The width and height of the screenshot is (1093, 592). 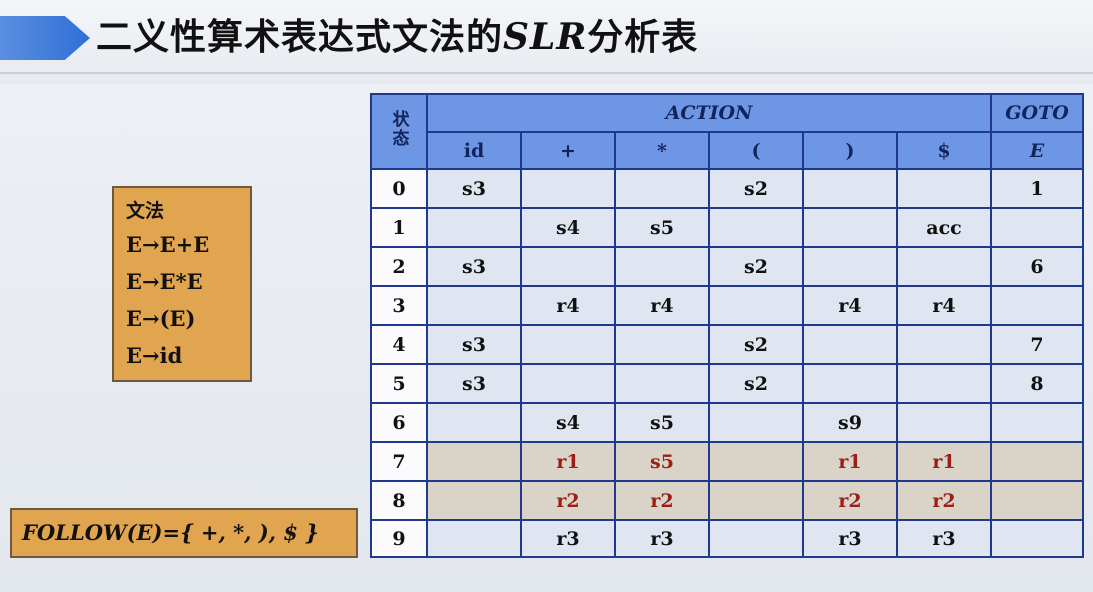 What do you see at coordinates (145, 211) in the screenshot?
I see `grammar-heading: 文法` at bounding box center [145, 211].